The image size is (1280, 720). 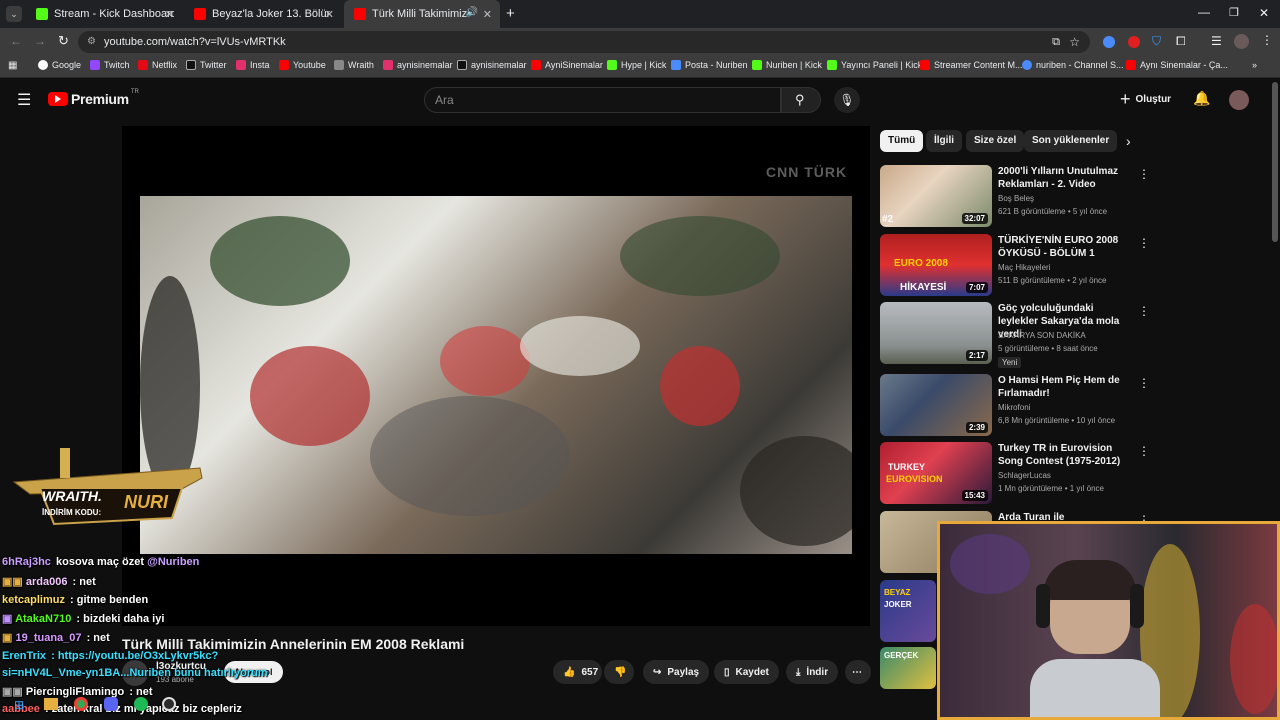 What do you see at coordinates (936, 265) in the screenshot?
I see `video-thumbnail: EURO 2008 HİKAYESİ 7:07` at bounding box center [936, 265].